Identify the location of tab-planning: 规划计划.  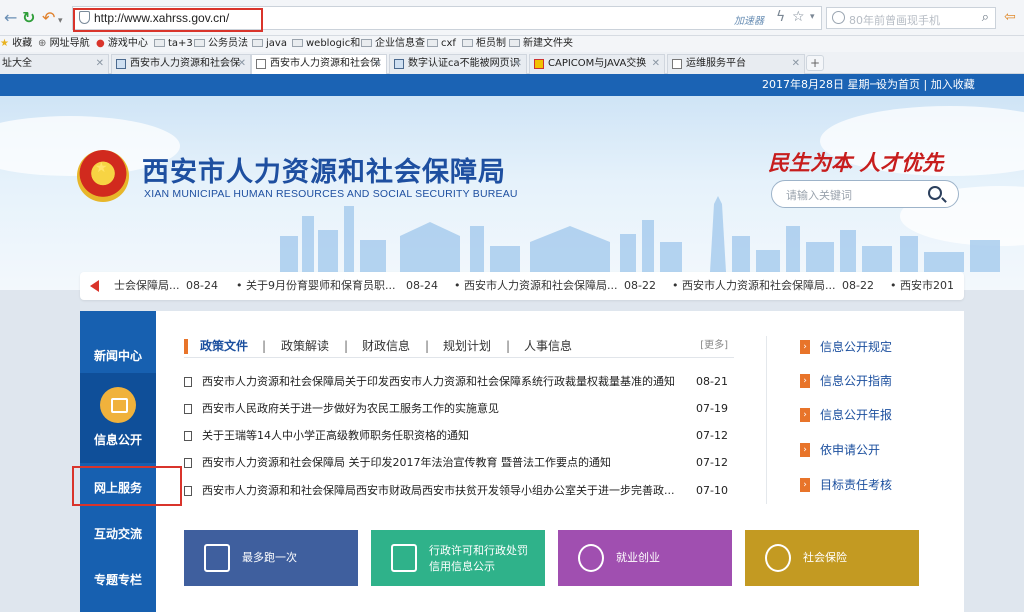
(467, 346).